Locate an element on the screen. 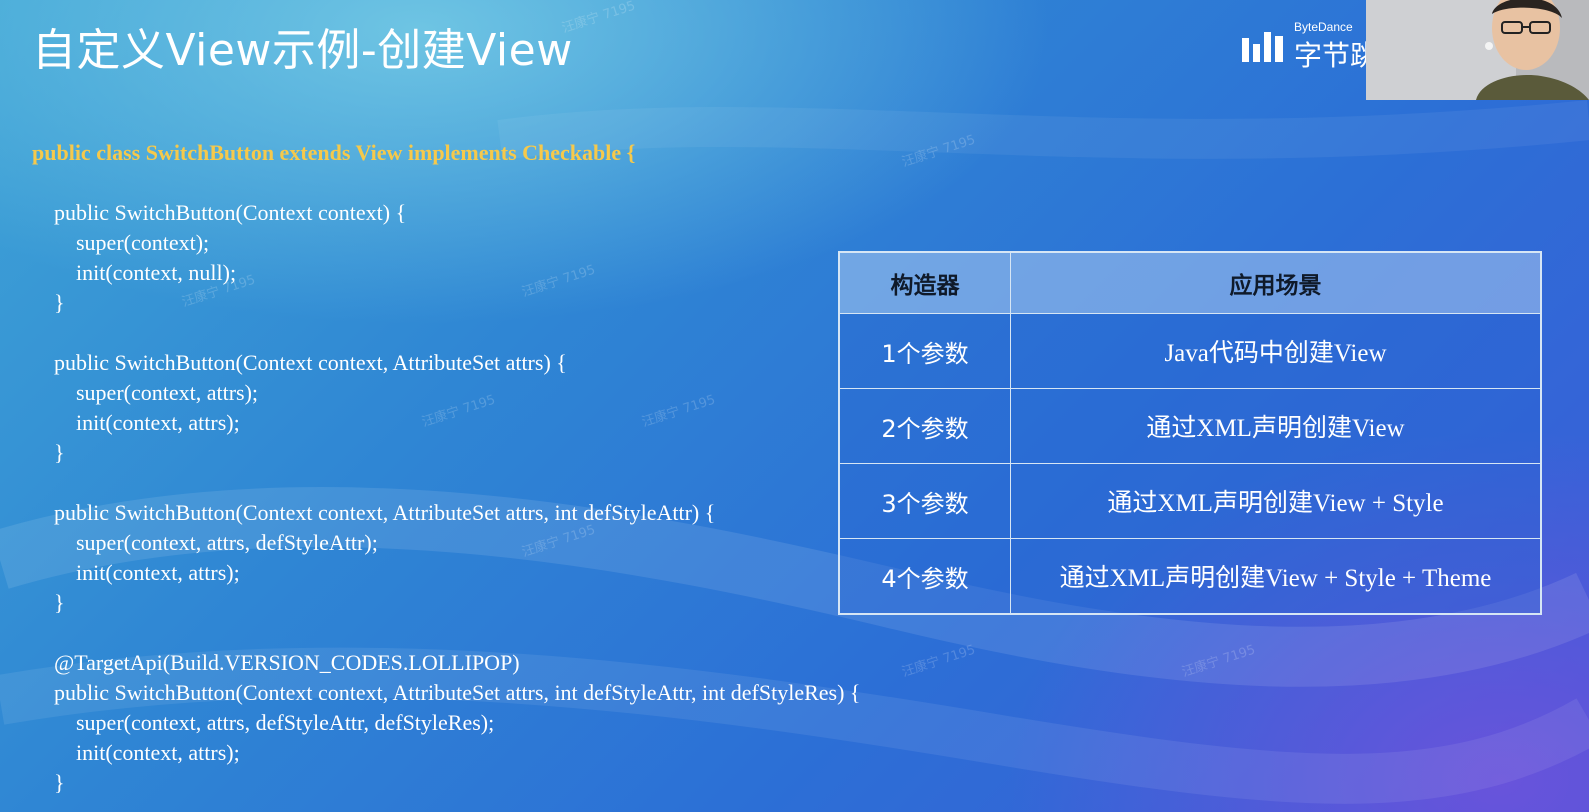 The image size is (1589, 812). table-row: 4个参数 通过XML声明创建View + Style + Theme is located at coordinates (1190, 576).